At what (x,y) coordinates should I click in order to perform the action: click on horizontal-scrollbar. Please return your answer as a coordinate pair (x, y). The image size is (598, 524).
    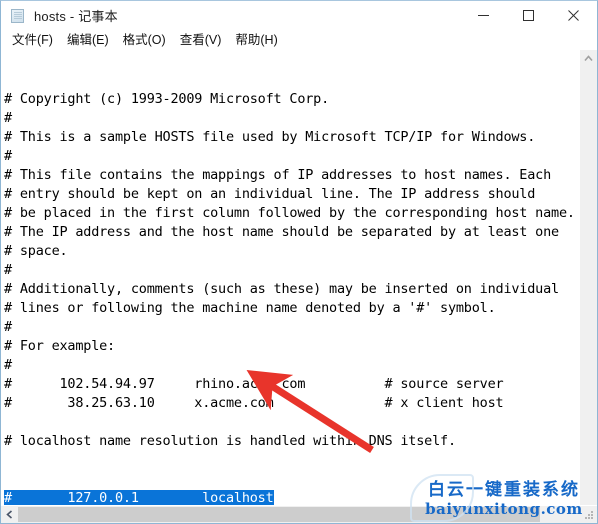
    Looking at the image, I should click on (299, 514).